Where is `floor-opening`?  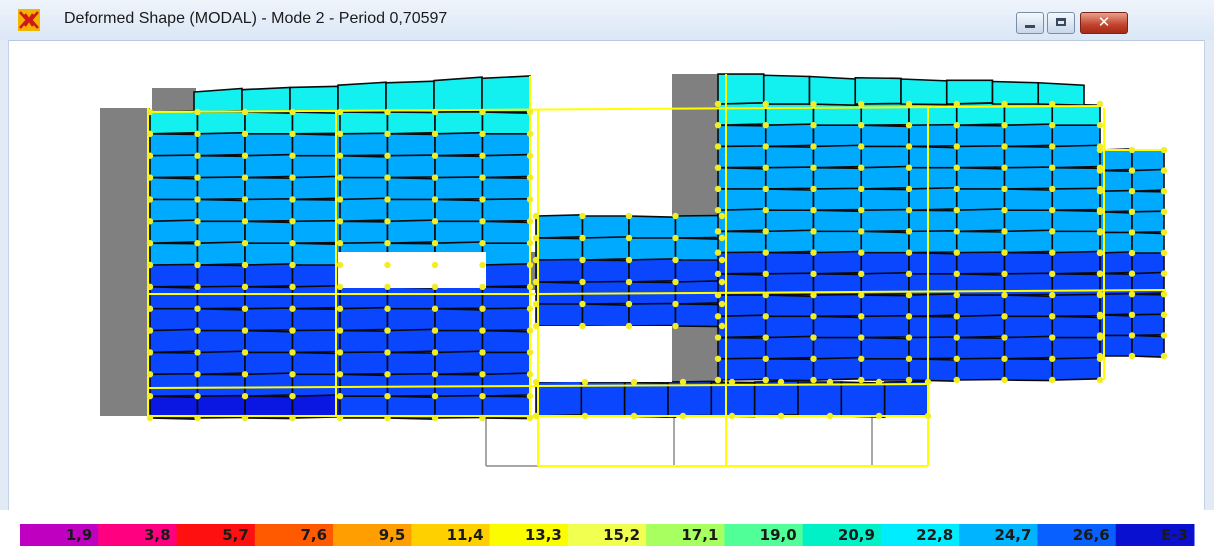 floor-opening is located at coordinates (605, 354).